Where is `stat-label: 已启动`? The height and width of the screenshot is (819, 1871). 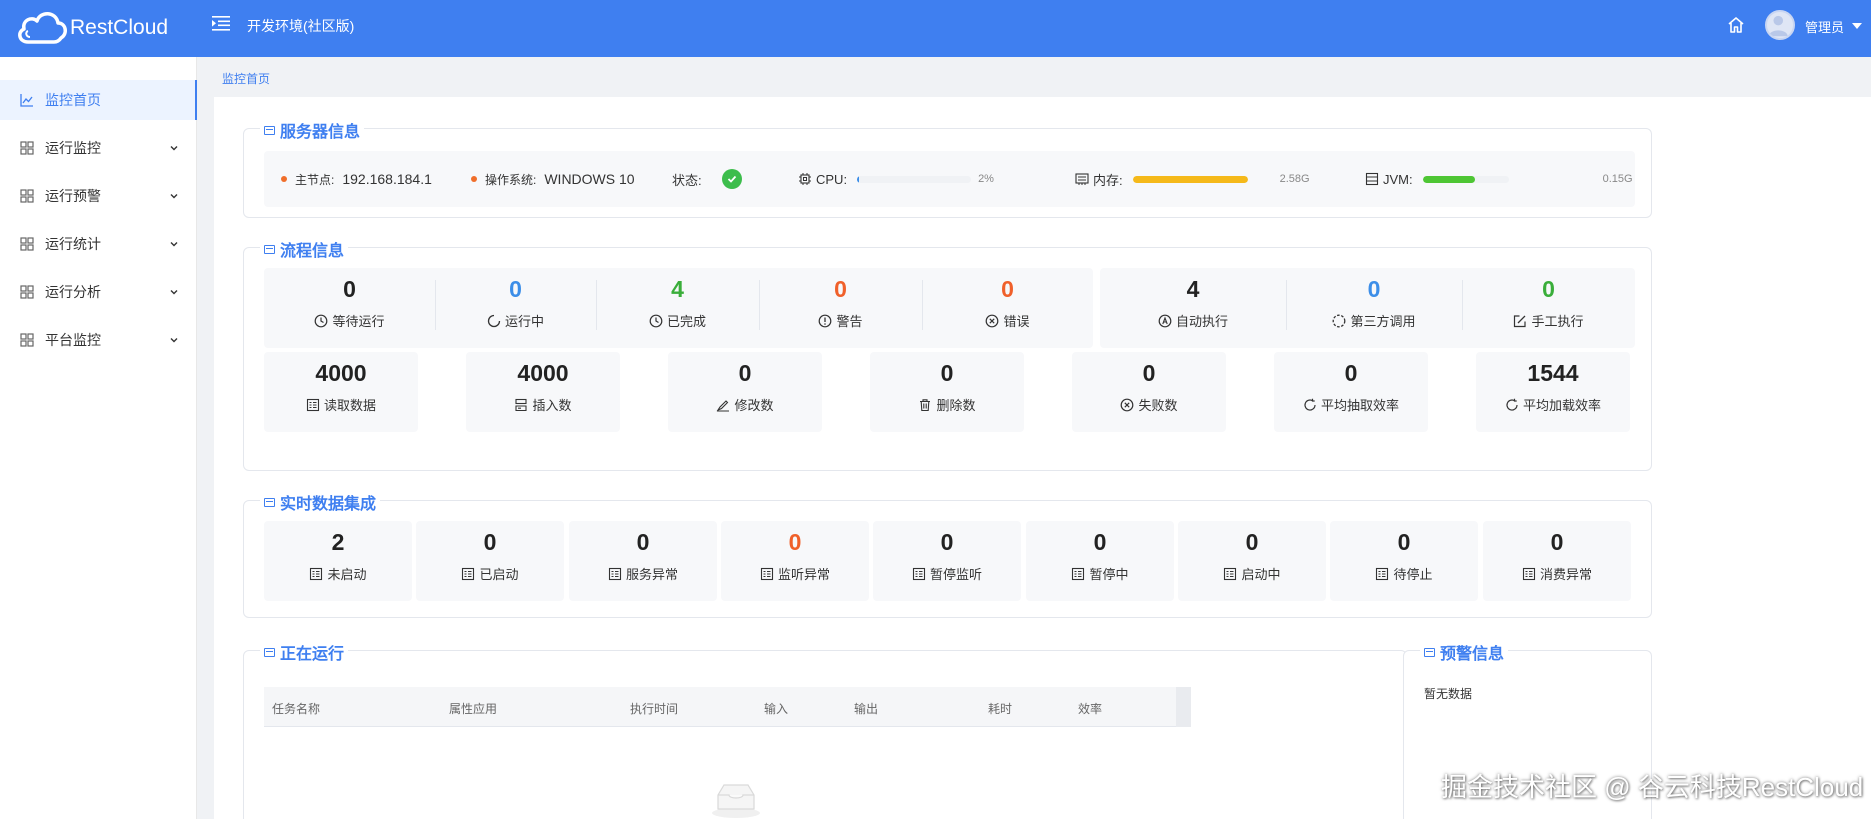 stat-label: 已启动 is located at coordinates (490, 573).